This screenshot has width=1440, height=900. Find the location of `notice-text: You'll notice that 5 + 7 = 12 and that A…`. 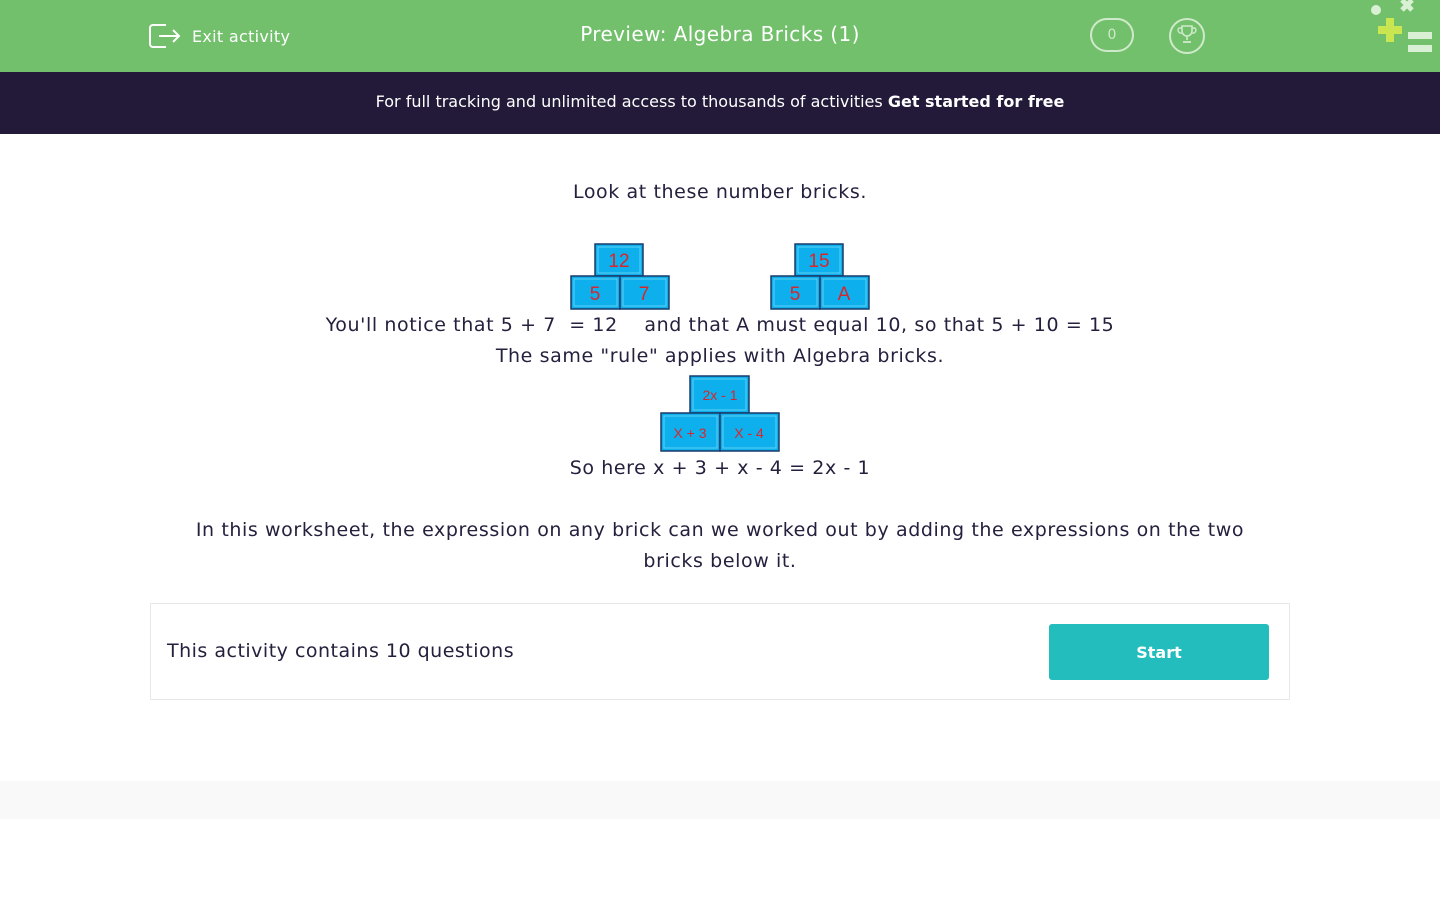

notice-text: You'll notice that 5 + 7 = 12 and that A… is located at coordinates (720, 325).